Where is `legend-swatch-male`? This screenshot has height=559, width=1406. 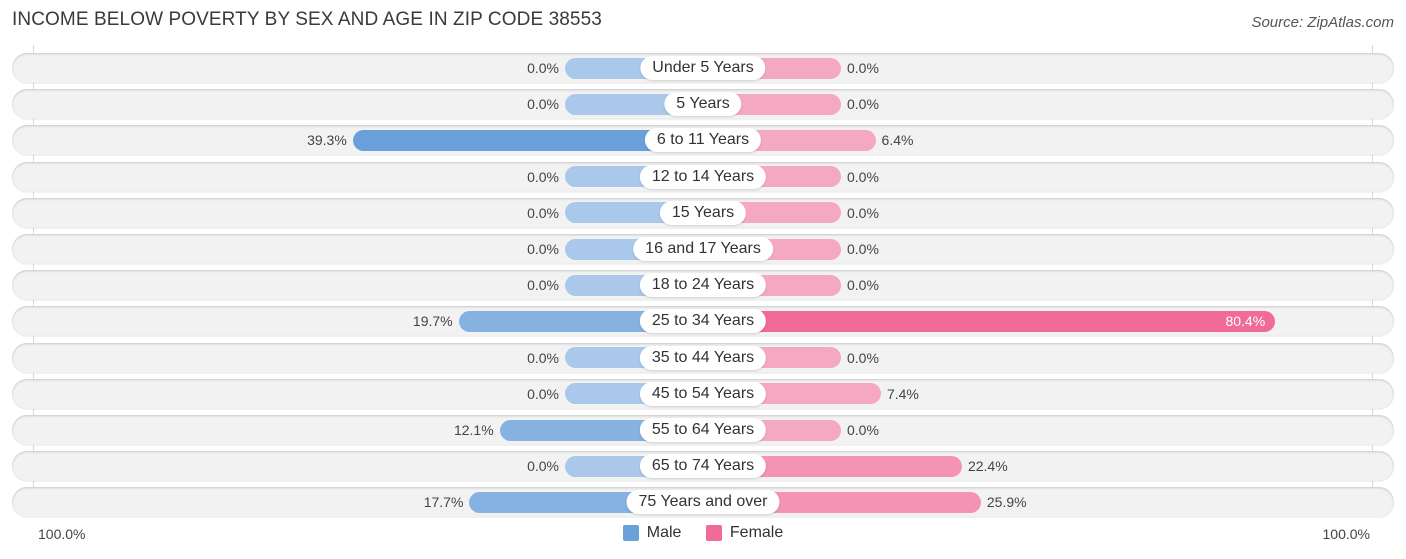
legend-swatch-male is located at coordinates (630, 533).